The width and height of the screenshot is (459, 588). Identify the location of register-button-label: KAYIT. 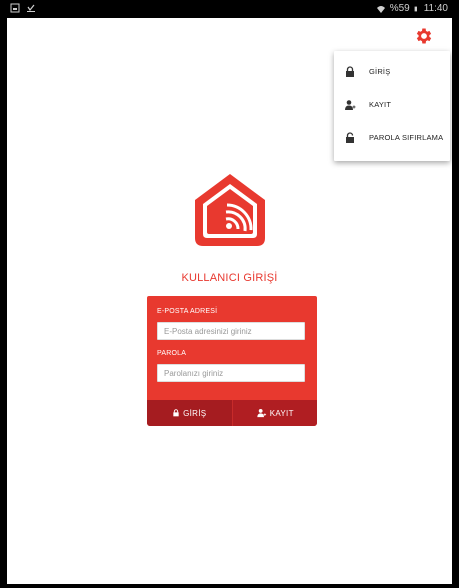
(281, 413).